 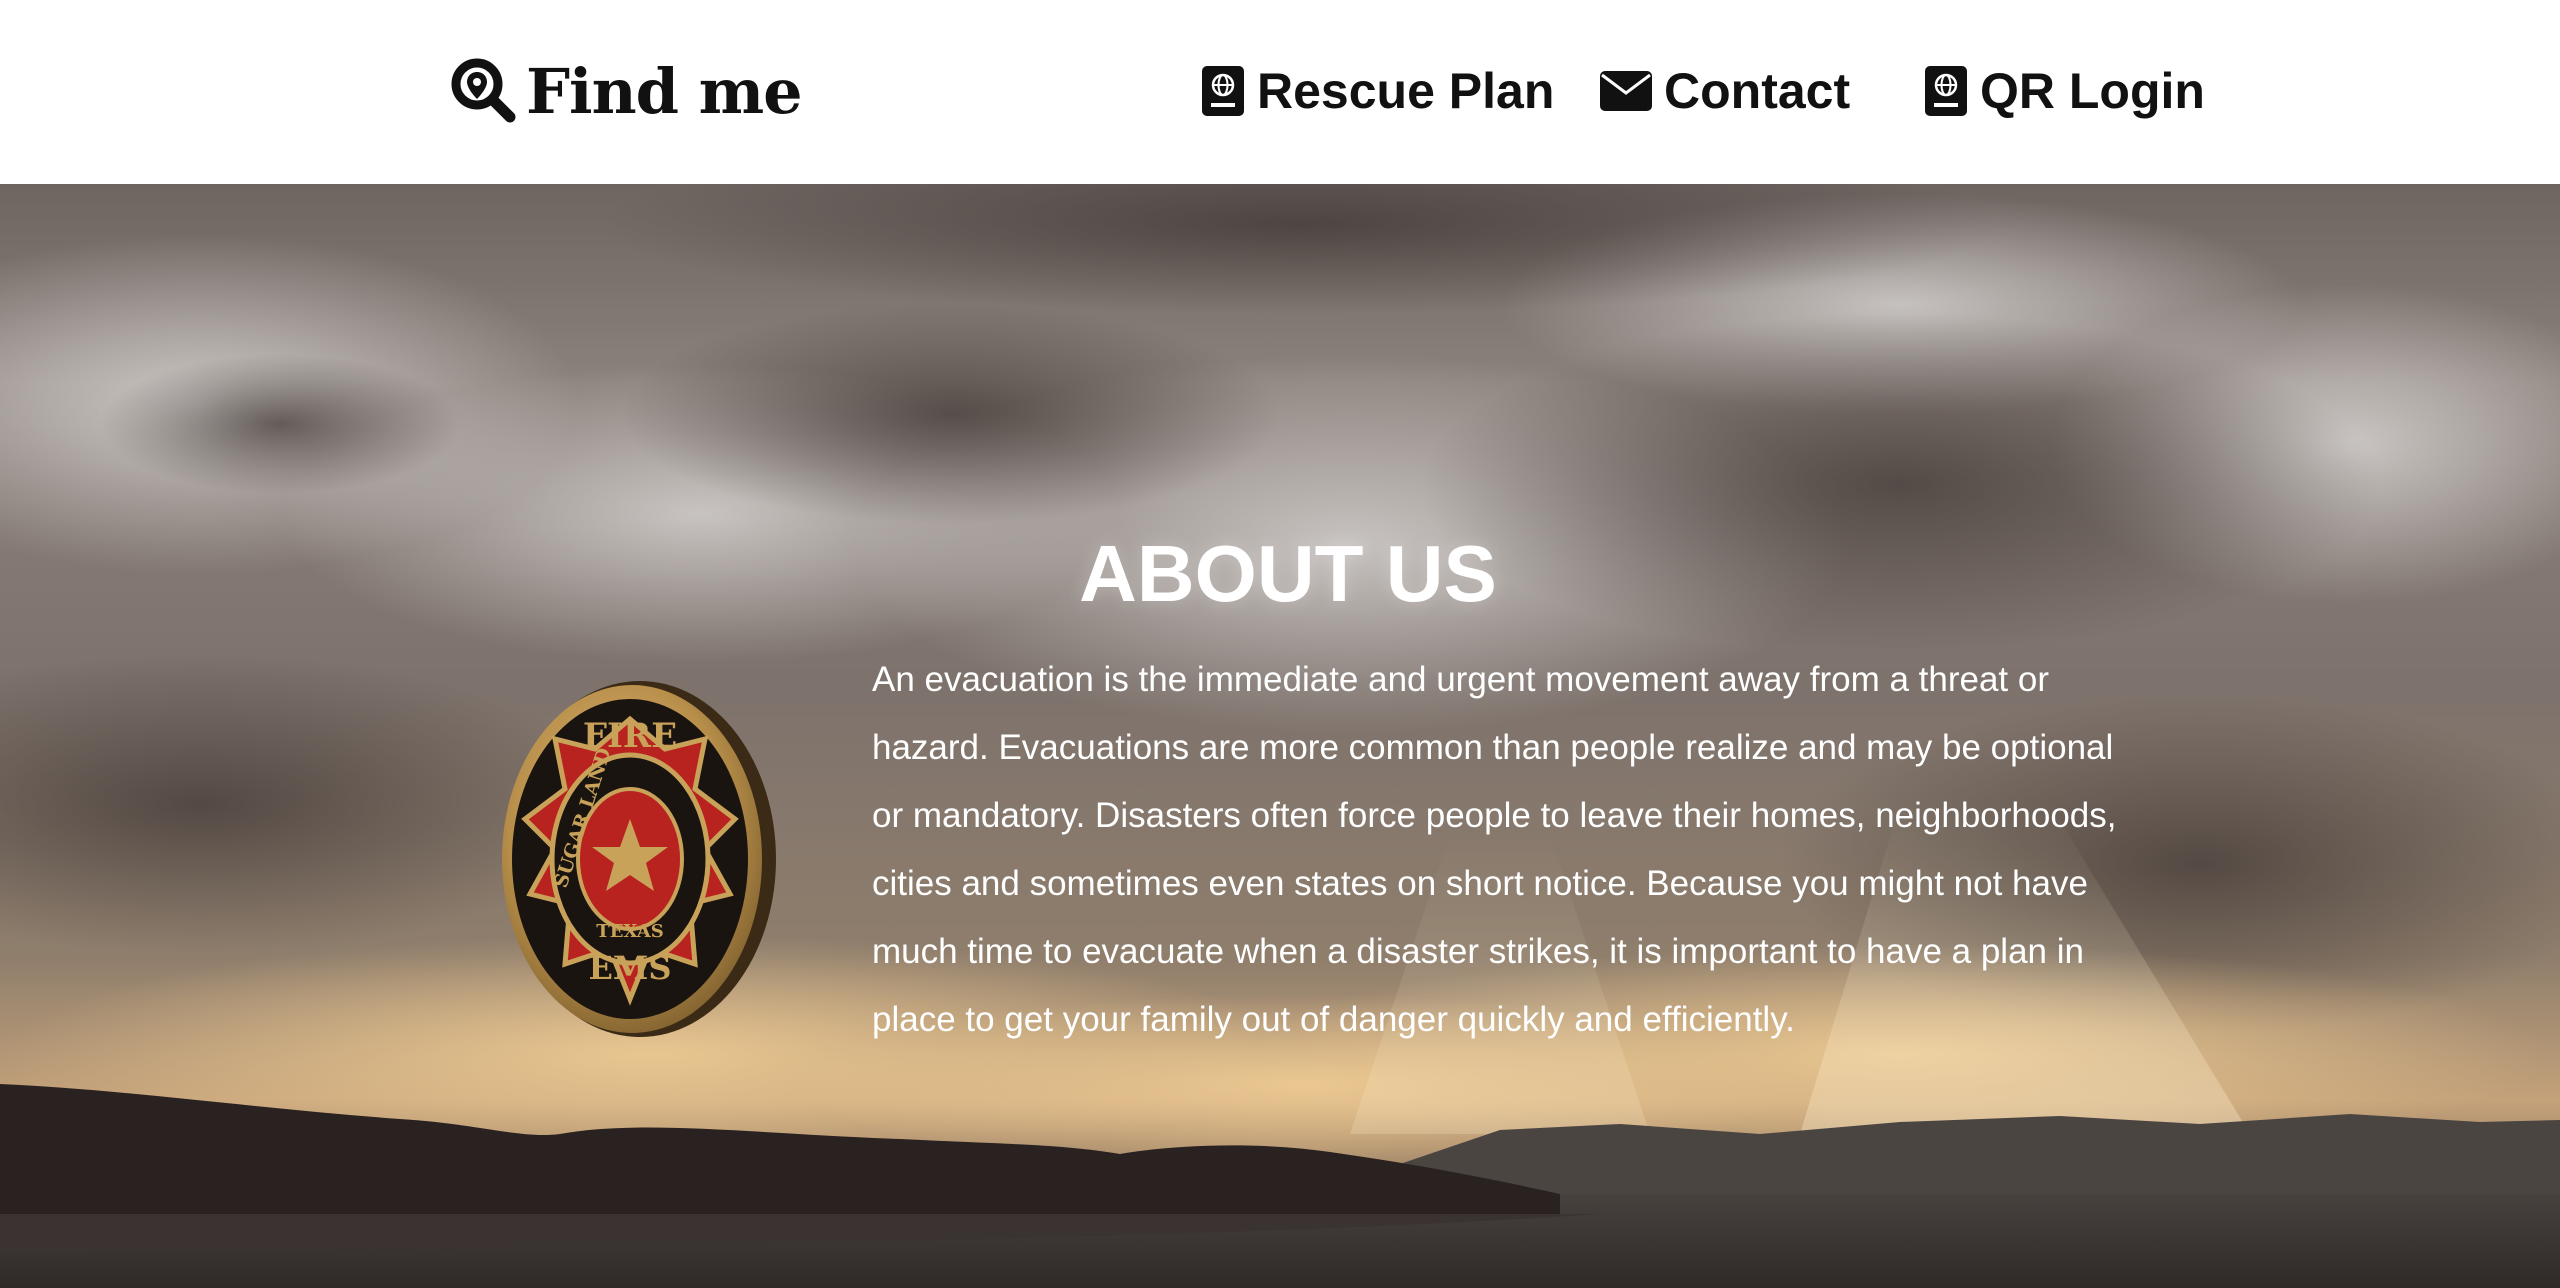 I want to click on nav-contact: Contact, so click(x=1725, y=91).